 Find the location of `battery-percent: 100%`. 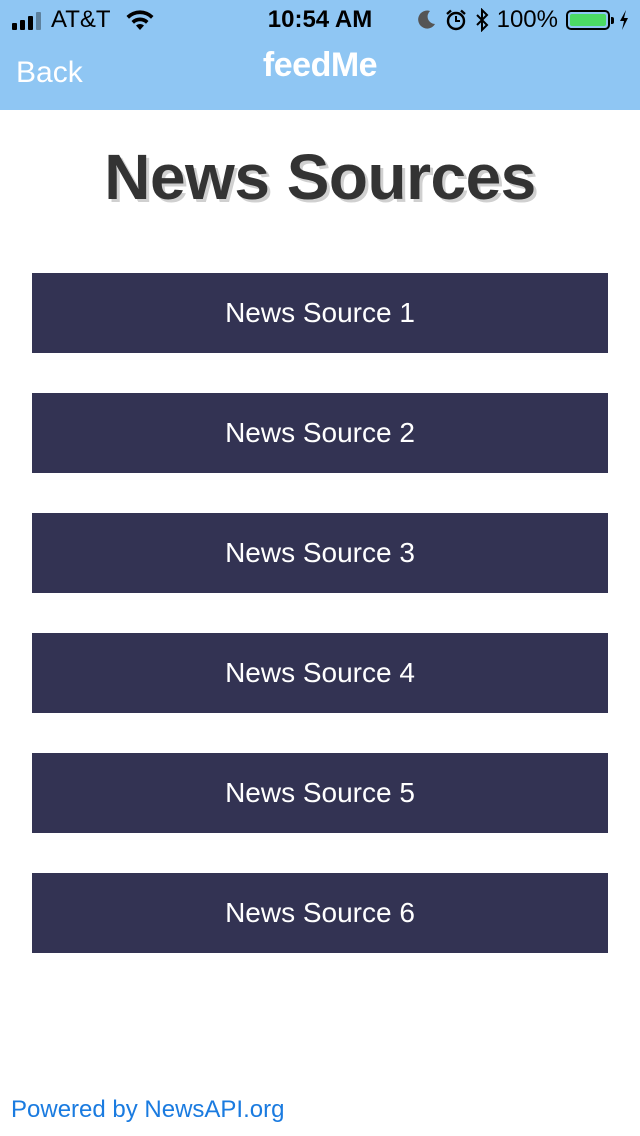

battery-percent: 100% is located at coordinates (527, 19).